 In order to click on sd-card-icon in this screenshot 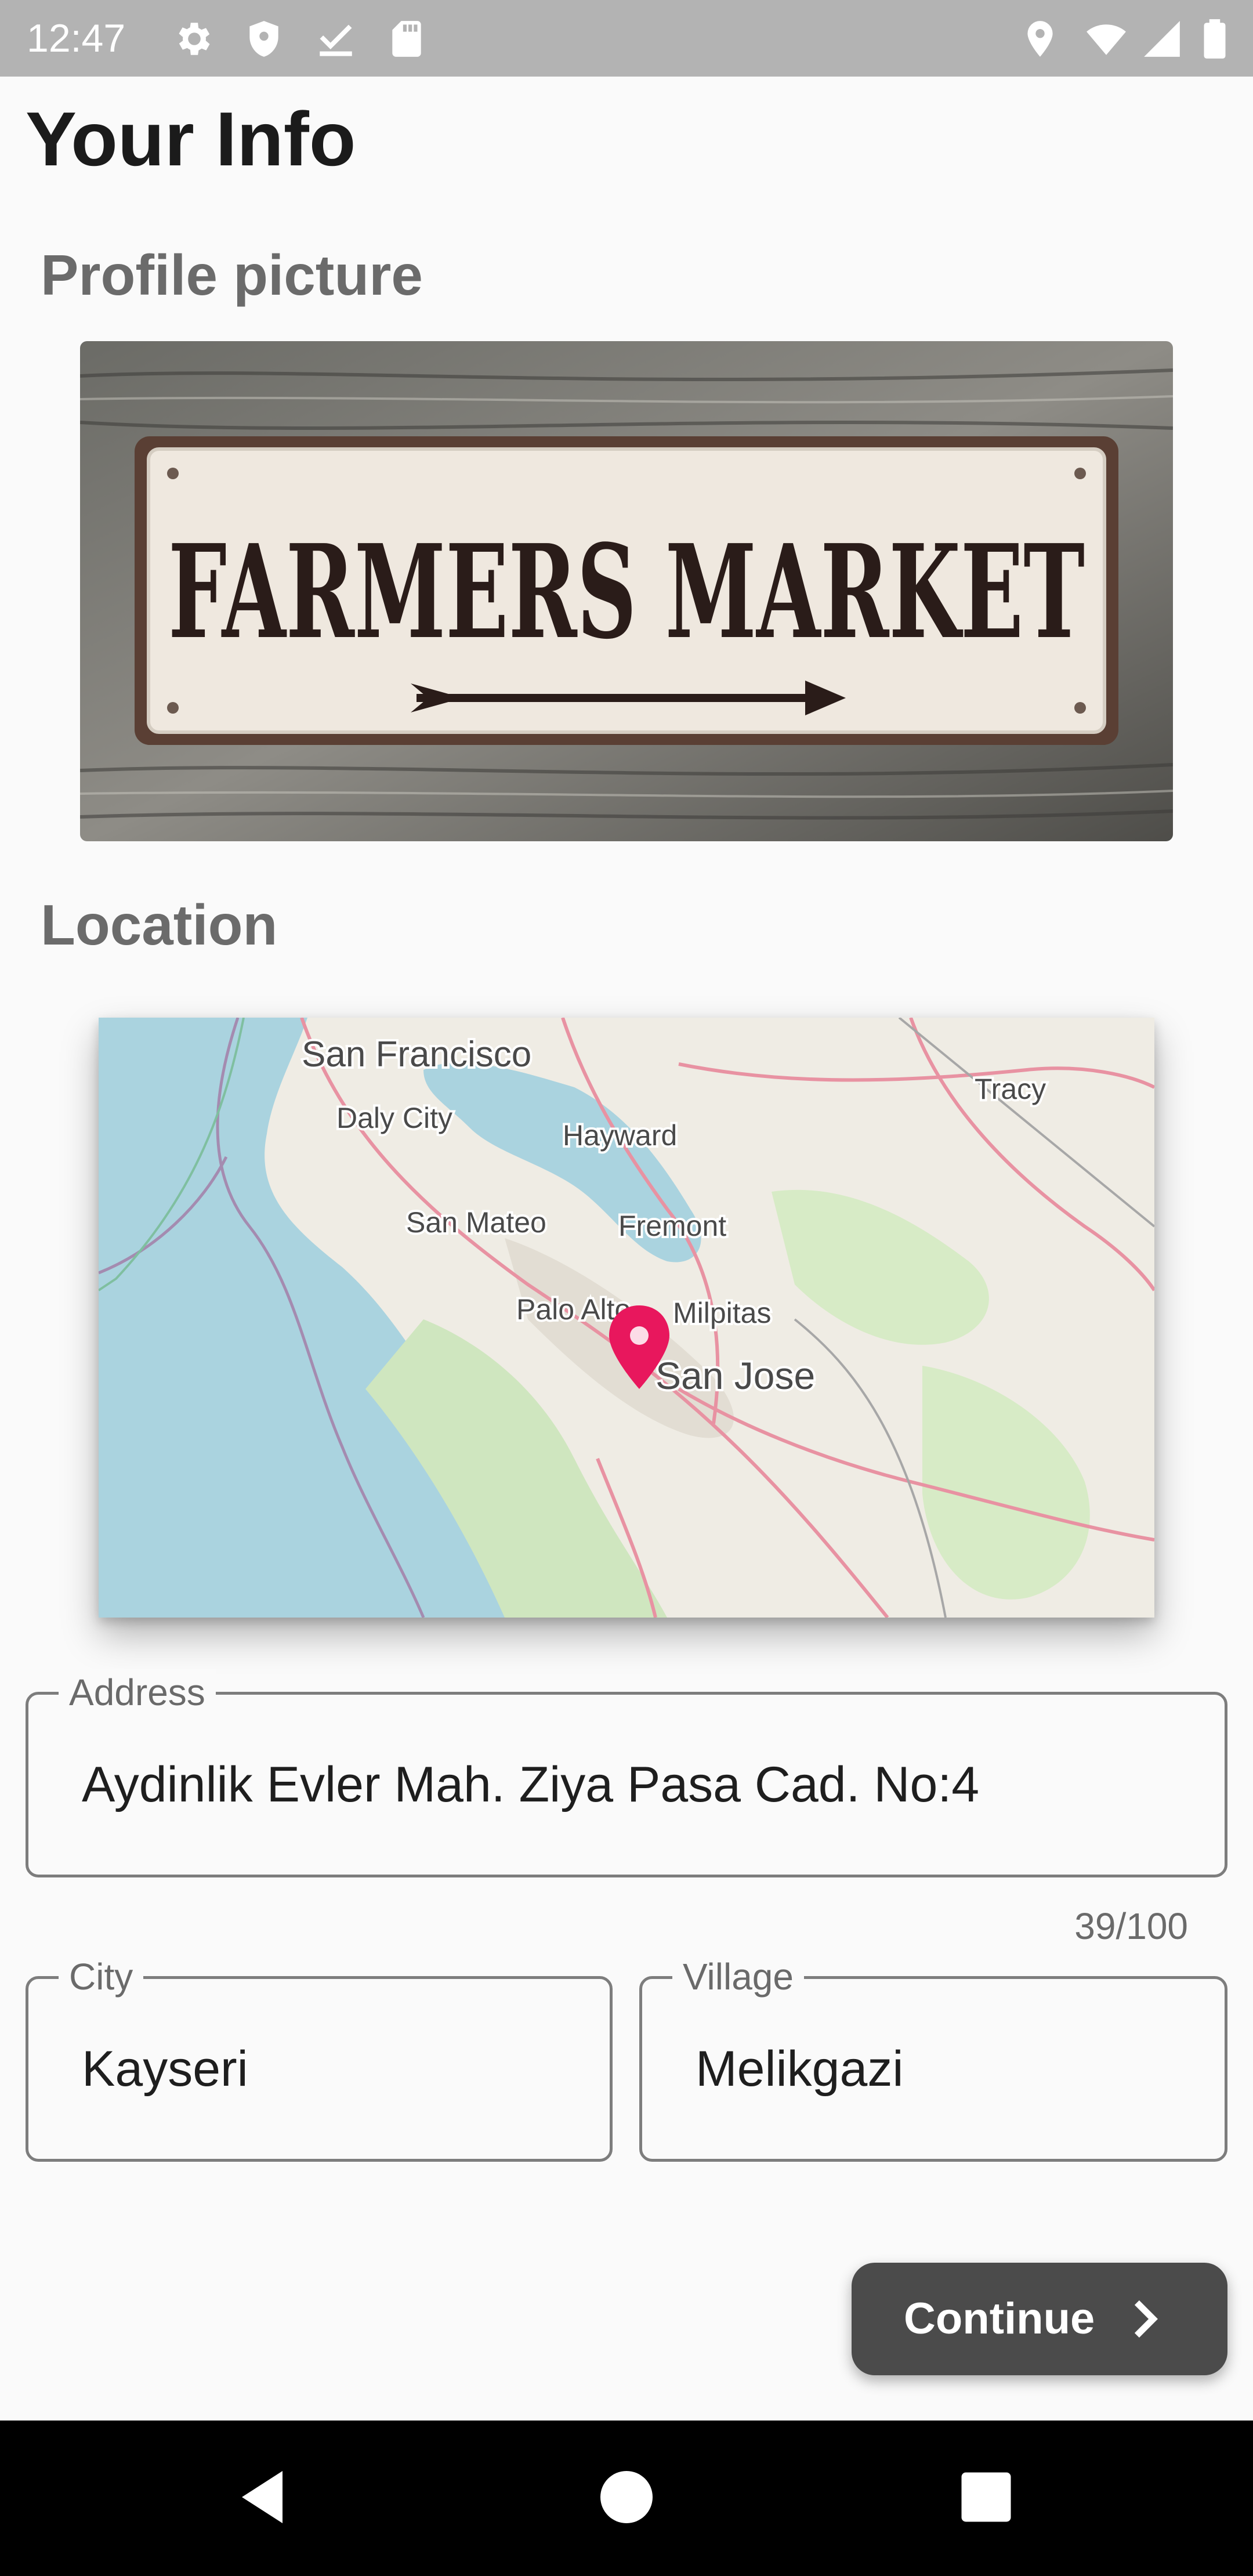, I will do `click(407, 39)`.